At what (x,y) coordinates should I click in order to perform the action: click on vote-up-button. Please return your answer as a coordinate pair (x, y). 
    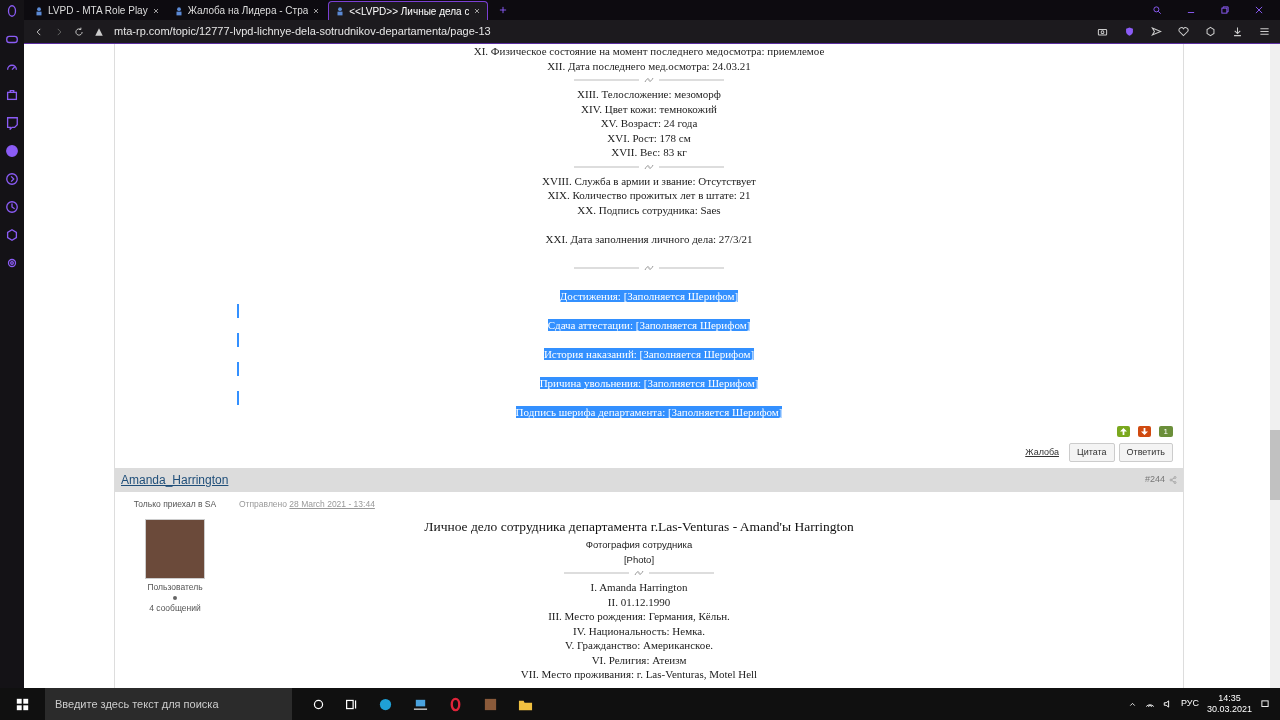
    Looking at the image, I should click on (1123, 431).